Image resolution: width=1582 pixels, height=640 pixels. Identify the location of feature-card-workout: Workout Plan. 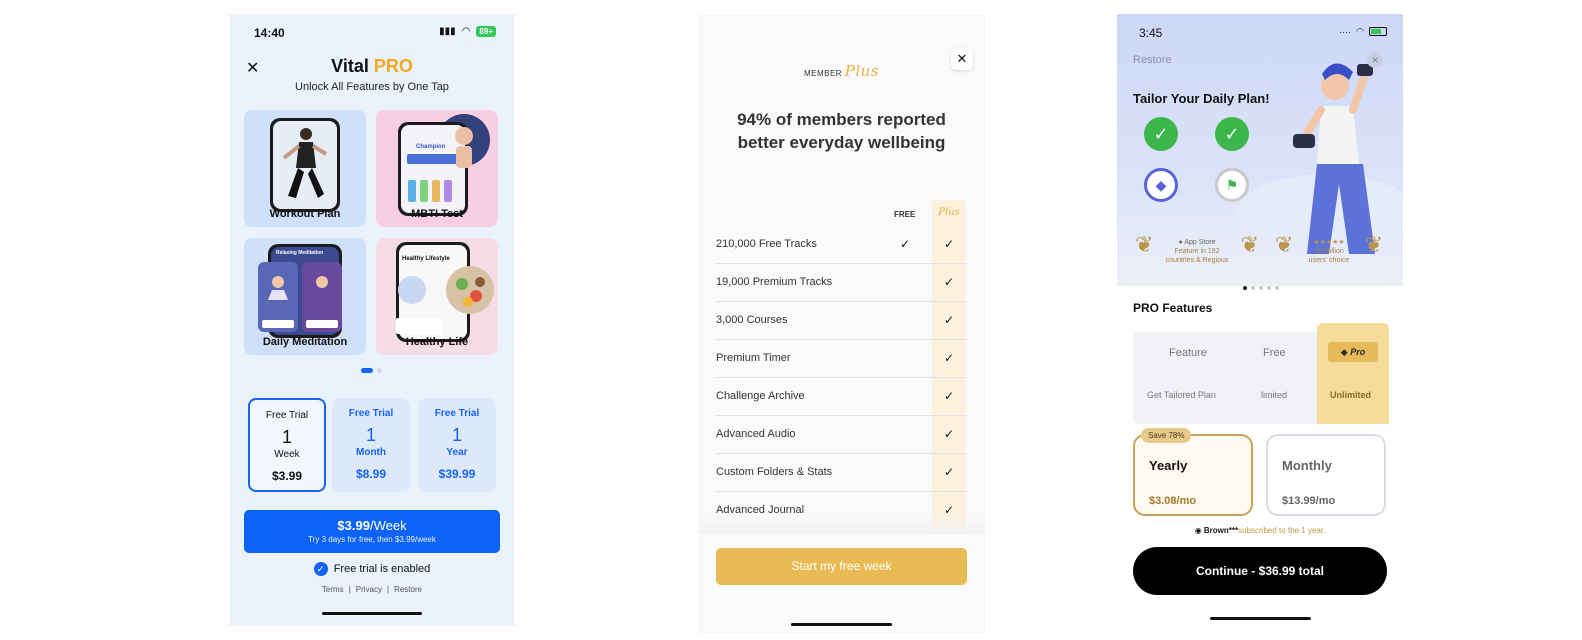
(305, 168).